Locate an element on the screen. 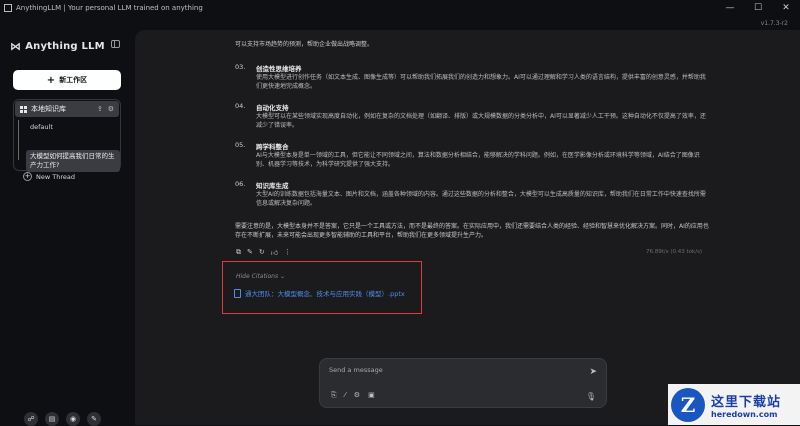 This screenshot has height=426, width=800. more-icon: ⋮ is located at coordinates (287, 252).